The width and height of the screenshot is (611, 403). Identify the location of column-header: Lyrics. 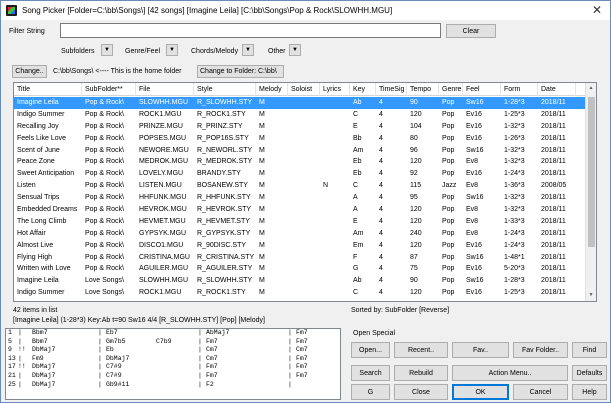
(335, 89).